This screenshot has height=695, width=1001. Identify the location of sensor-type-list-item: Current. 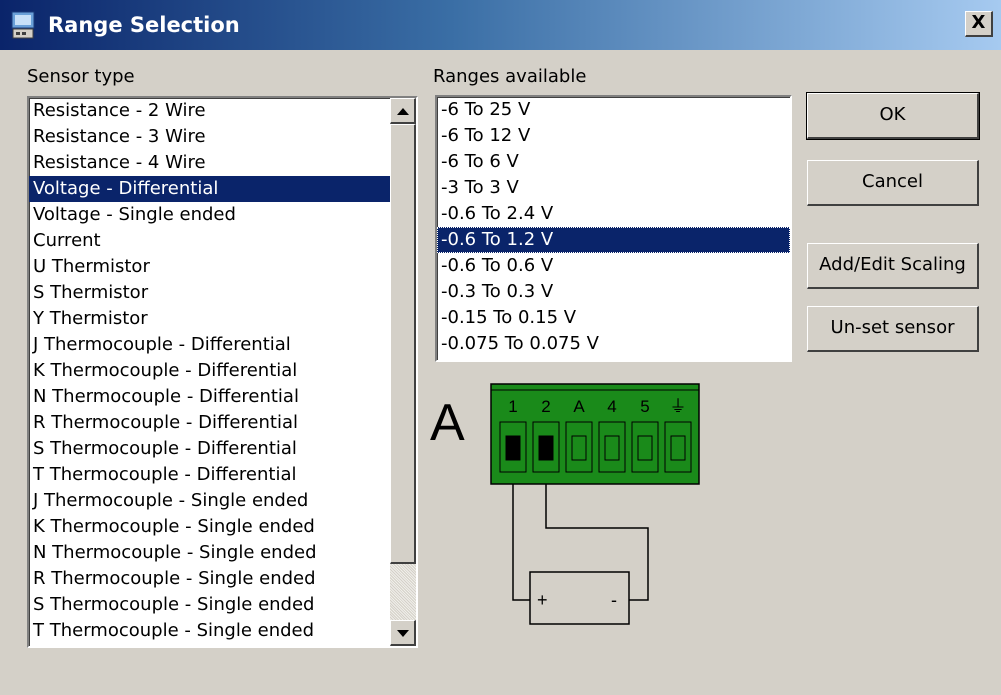
(209, 241).